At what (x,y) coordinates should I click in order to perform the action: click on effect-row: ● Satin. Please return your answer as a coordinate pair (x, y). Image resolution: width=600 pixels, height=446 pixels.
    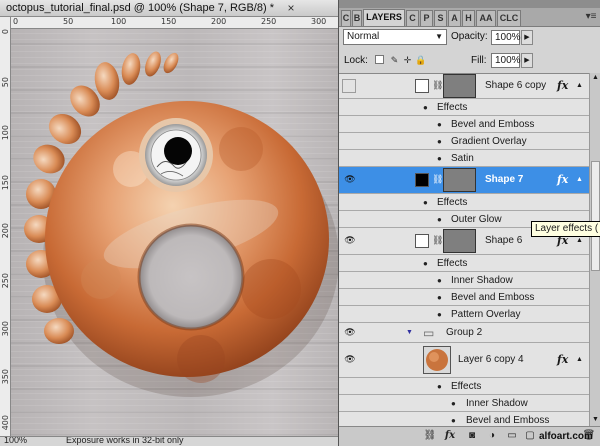
    Looking at the image, I should click on (464, 158).